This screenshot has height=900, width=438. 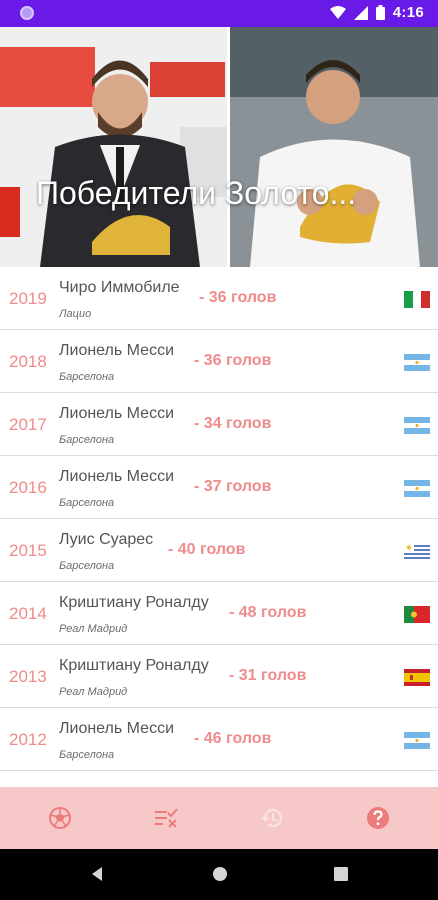 What do you see at coordinates (28, 487) in the screenshot?
I see `year-label: 2016` at bounding box center [28, 487].